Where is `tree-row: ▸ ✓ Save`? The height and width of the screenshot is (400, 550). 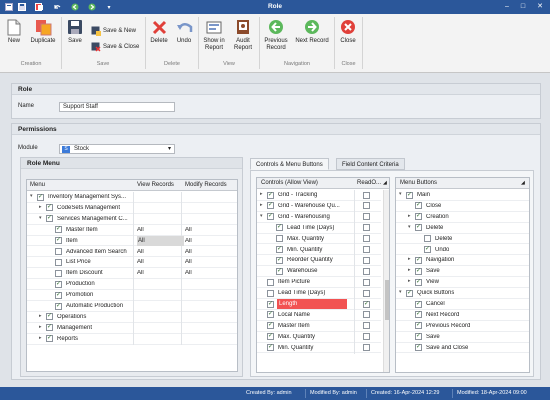
tree-row: ▸ ✓ Save is located at coordinates (462, 272).